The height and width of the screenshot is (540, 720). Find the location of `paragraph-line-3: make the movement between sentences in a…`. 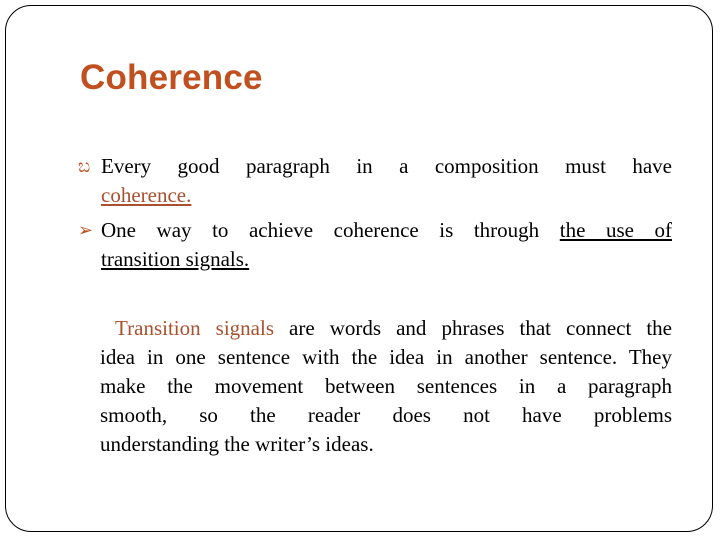

paragraph-line-3: make the movement between sentences in a… is located at coordinates (386, 386).